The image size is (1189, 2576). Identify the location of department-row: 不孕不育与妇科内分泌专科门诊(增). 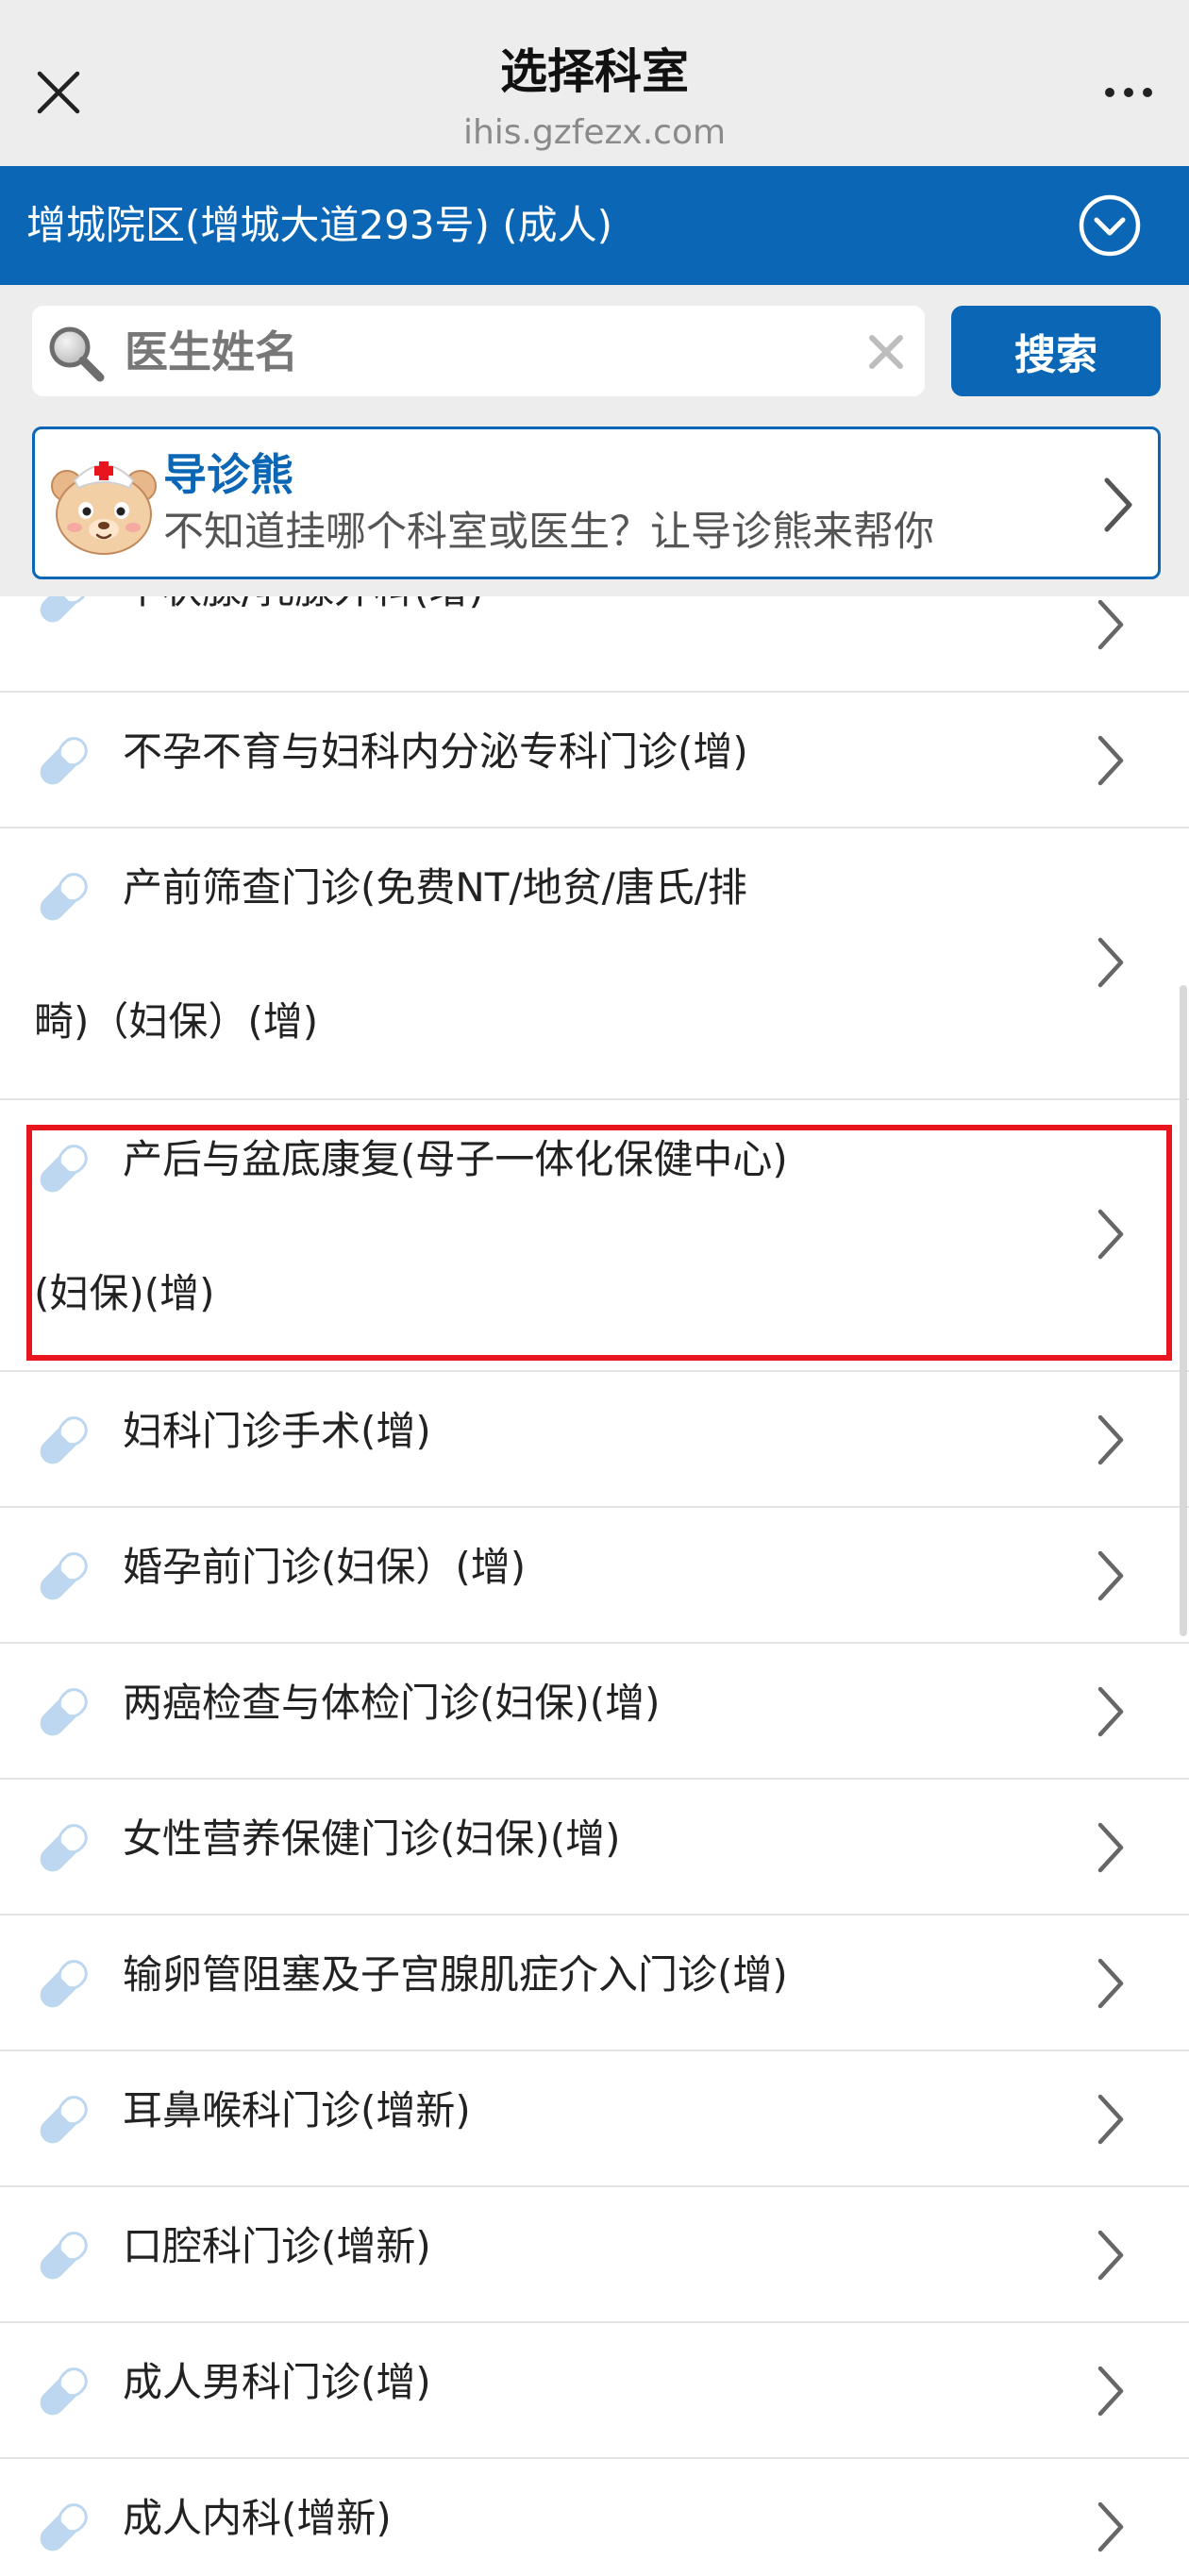
(594, 760).